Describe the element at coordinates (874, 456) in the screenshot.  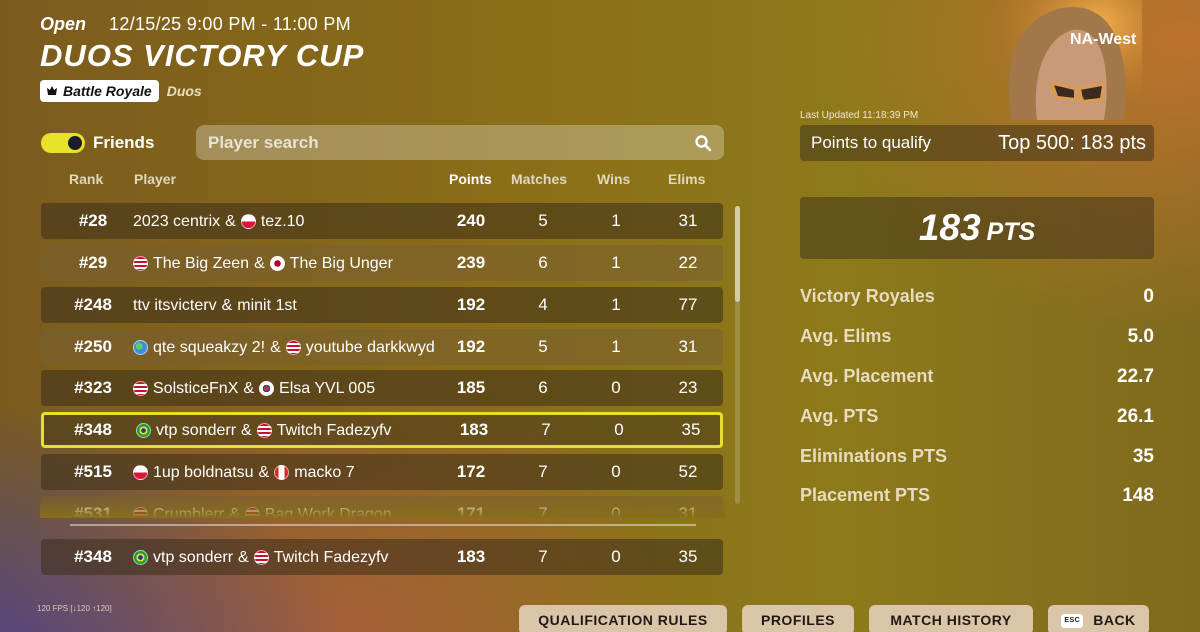
I see `stat-label: Eliminations PTS` at that location.